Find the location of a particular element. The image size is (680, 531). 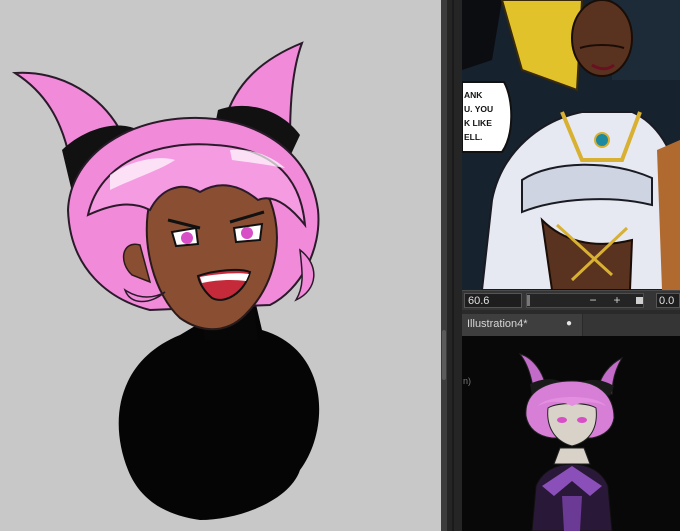

zoom-slider is located at coordinates (585, 300).